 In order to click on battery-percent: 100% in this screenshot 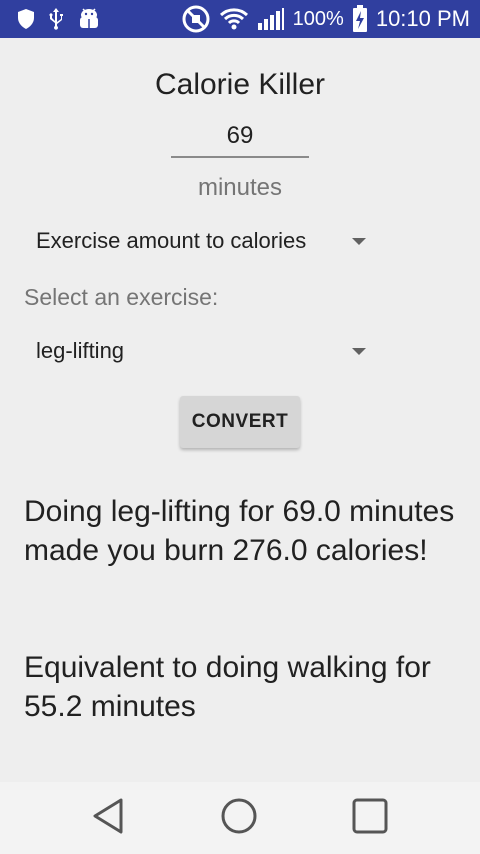, I will do `click(318, 18)`.